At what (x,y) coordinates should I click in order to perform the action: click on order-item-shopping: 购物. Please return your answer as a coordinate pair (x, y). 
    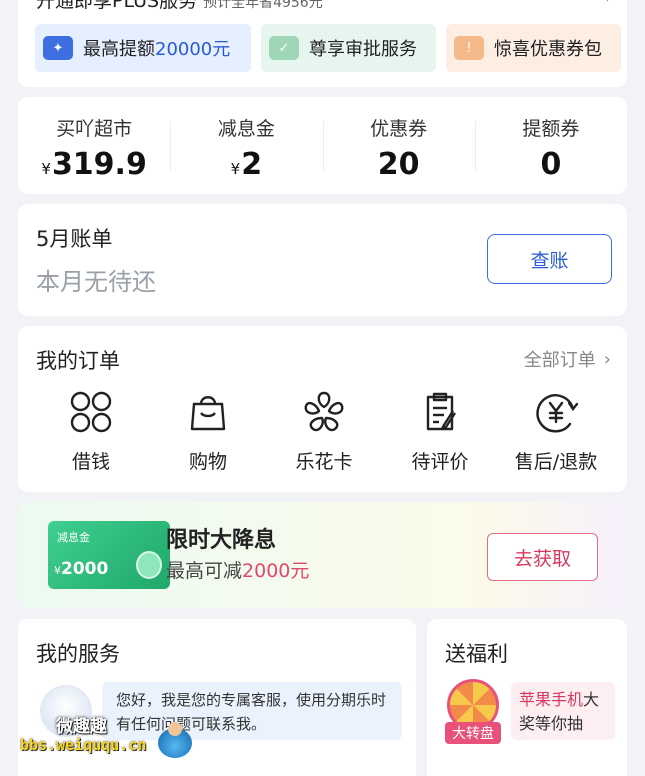
    Looking at the image, I should click on (208, 431).